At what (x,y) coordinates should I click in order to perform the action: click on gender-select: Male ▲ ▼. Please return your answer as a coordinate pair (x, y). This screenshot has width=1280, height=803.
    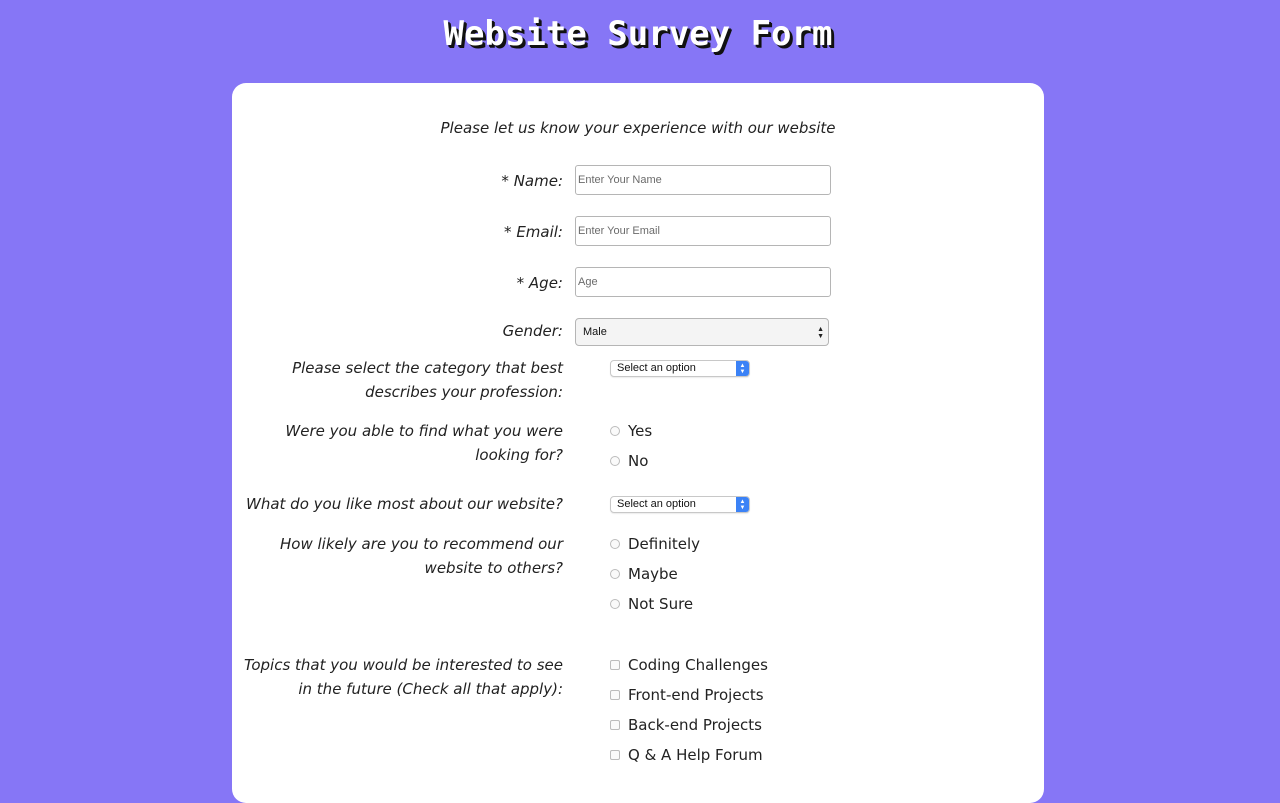
    Looking at the image, I should click on (702, 332).